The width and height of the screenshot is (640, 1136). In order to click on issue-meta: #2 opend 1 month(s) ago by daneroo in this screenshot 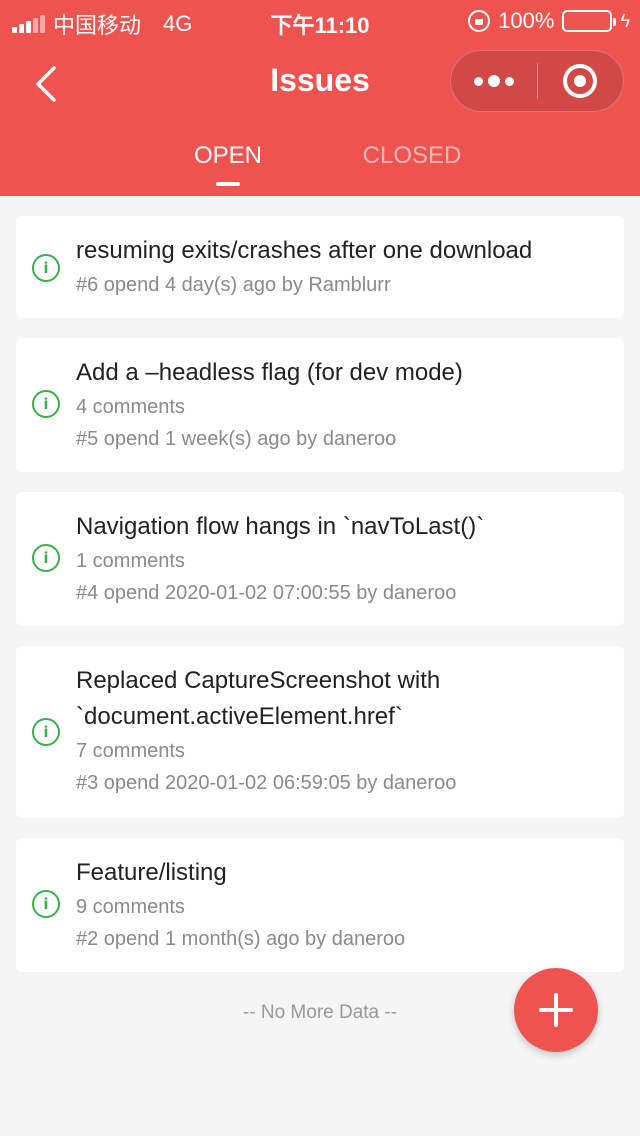, I will do `click(241, 939)`.